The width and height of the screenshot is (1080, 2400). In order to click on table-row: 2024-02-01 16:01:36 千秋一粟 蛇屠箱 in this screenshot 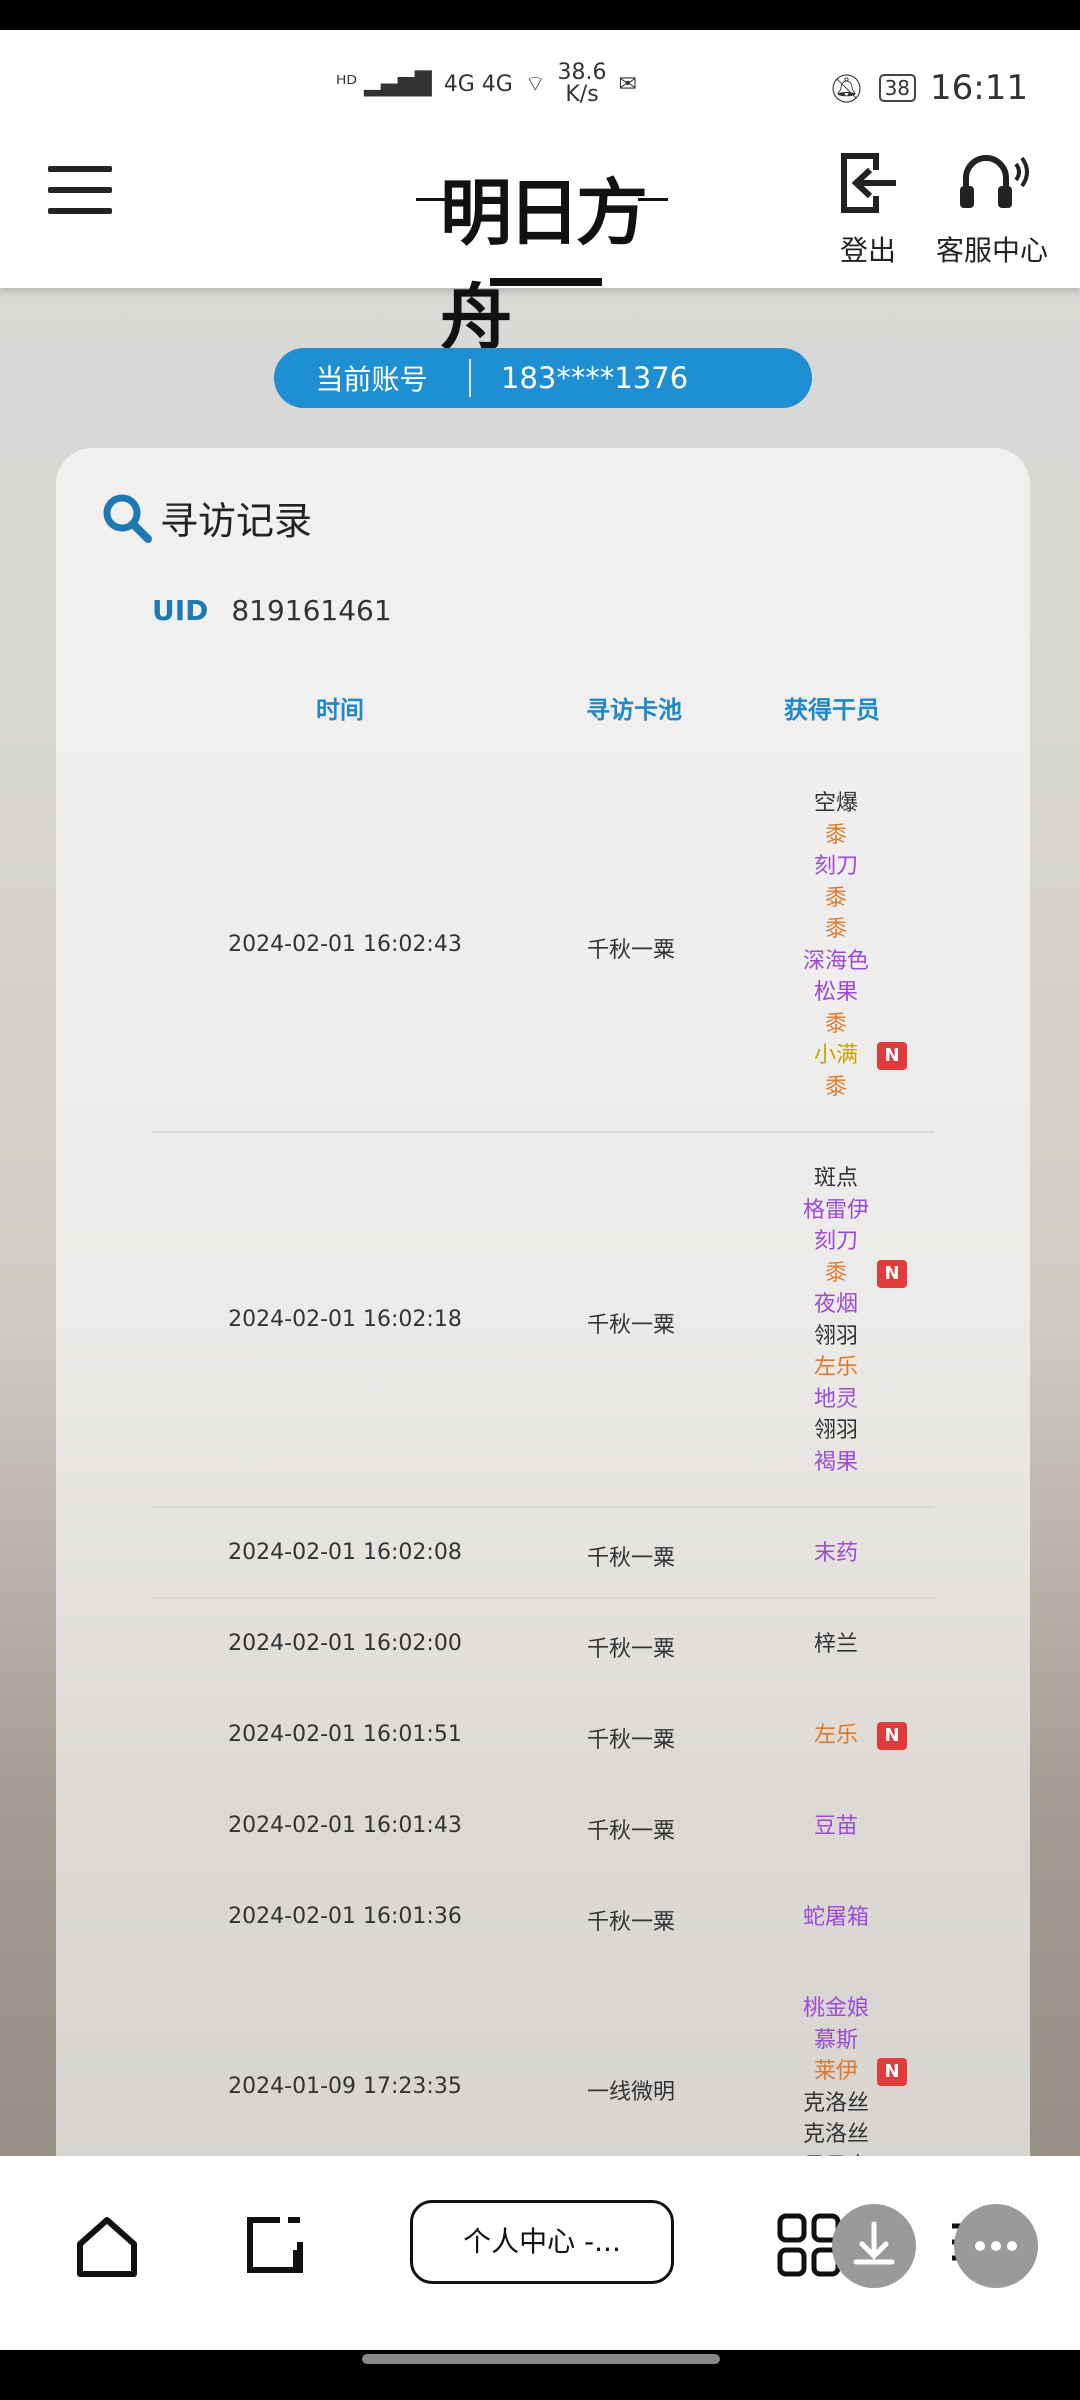, I will do `click(543, 1917)`.